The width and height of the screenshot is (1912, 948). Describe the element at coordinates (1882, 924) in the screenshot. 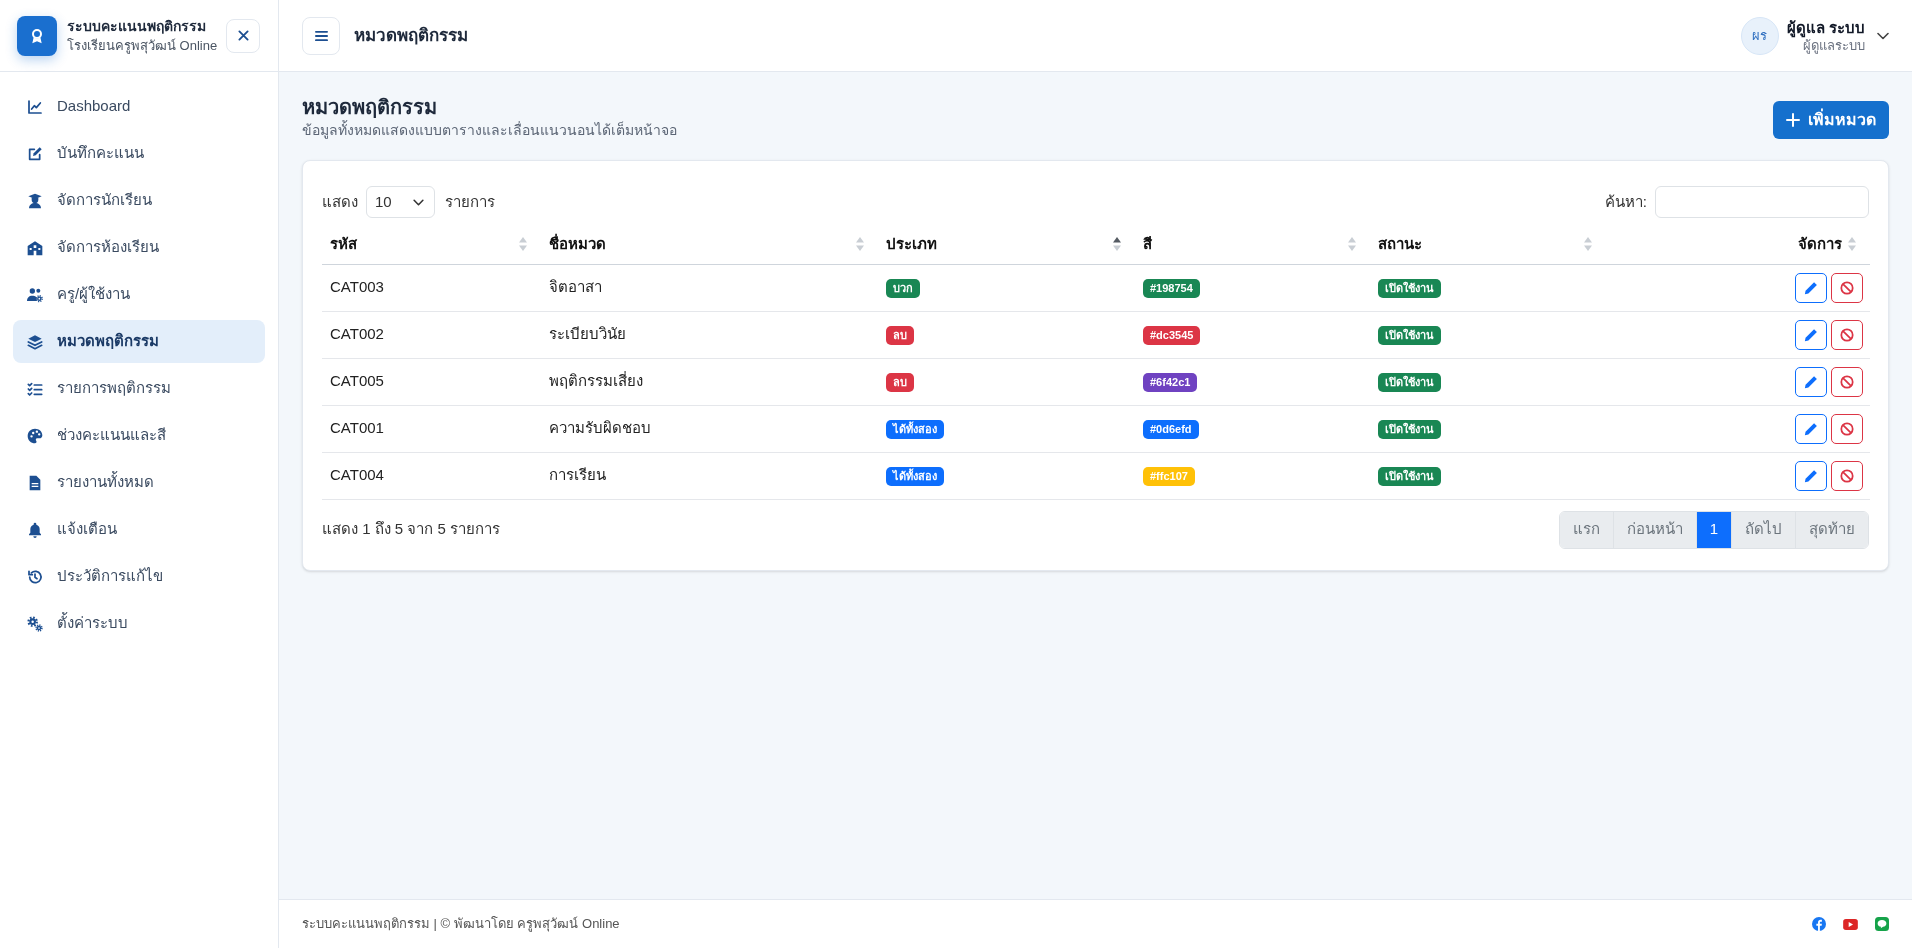

I see `chat-bubble-icon` at that location.